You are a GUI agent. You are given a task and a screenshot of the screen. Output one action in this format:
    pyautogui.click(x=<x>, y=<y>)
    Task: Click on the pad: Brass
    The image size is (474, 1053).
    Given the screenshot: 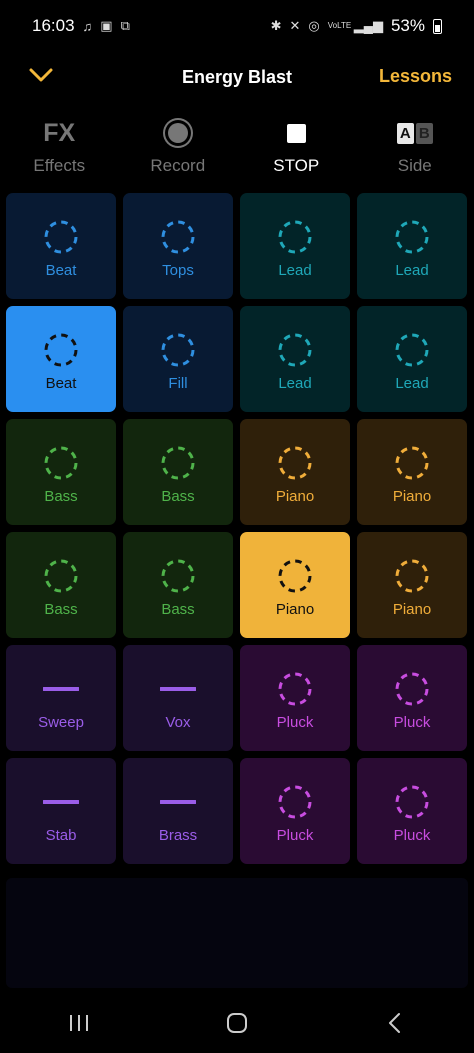 What is the action you would take?
    pyautogui.click(x=178, y=811)
    